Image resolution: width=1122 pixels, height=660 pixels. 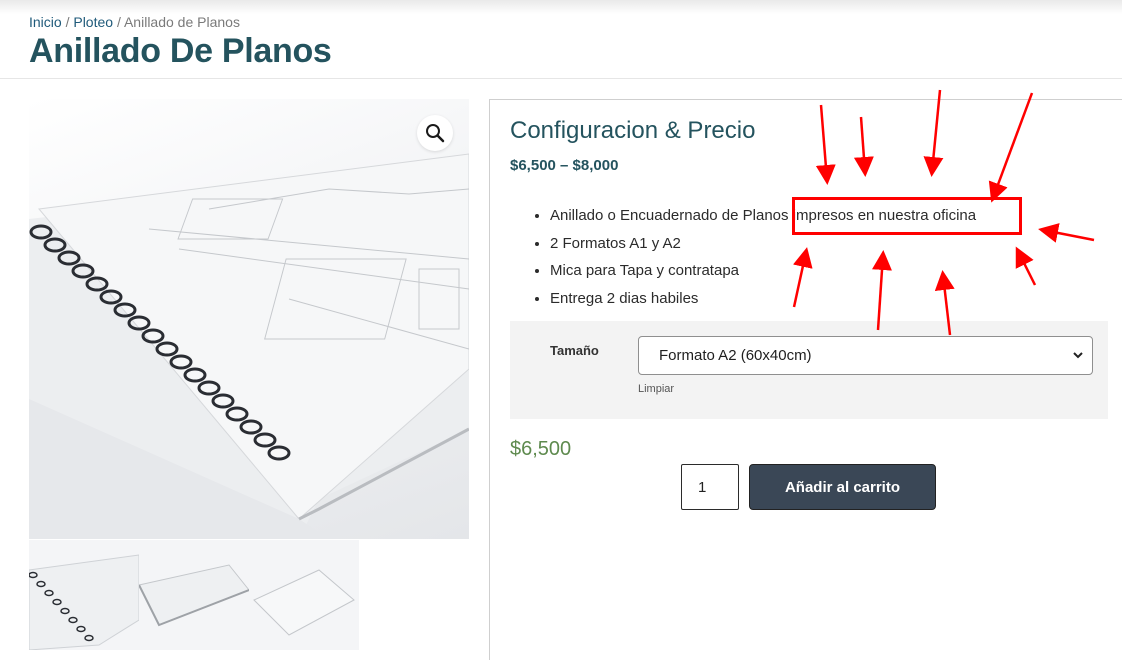 I want to click on size-select-value: Formato A2 (60x40cm), so click(x=735, y=355).